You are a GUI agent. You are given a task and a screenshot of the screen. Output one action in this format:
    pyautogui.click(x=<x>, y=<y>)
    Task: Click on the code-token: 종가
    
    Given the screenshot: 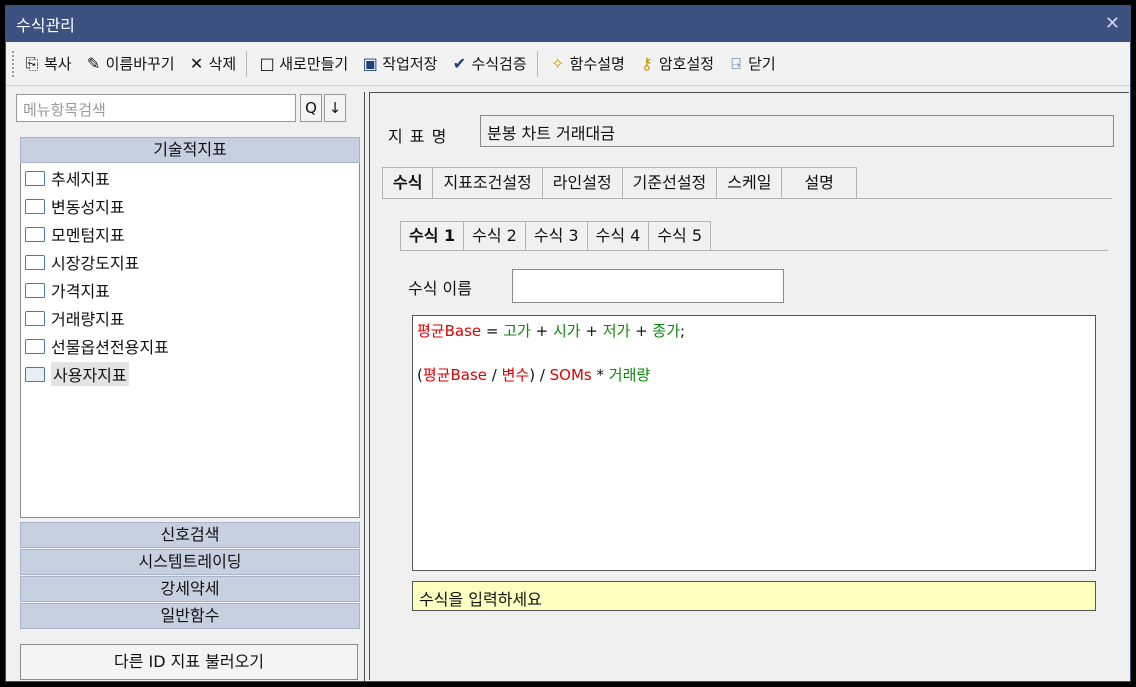 What is the action you would take?
    pyautogui.click(x=666, y=331)
    